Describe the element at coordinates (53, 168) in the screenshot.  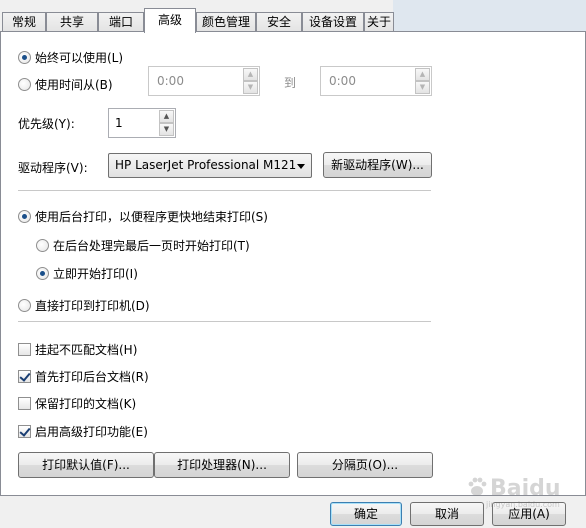
I see `driver-label: 驱动程序(V):` at that location.